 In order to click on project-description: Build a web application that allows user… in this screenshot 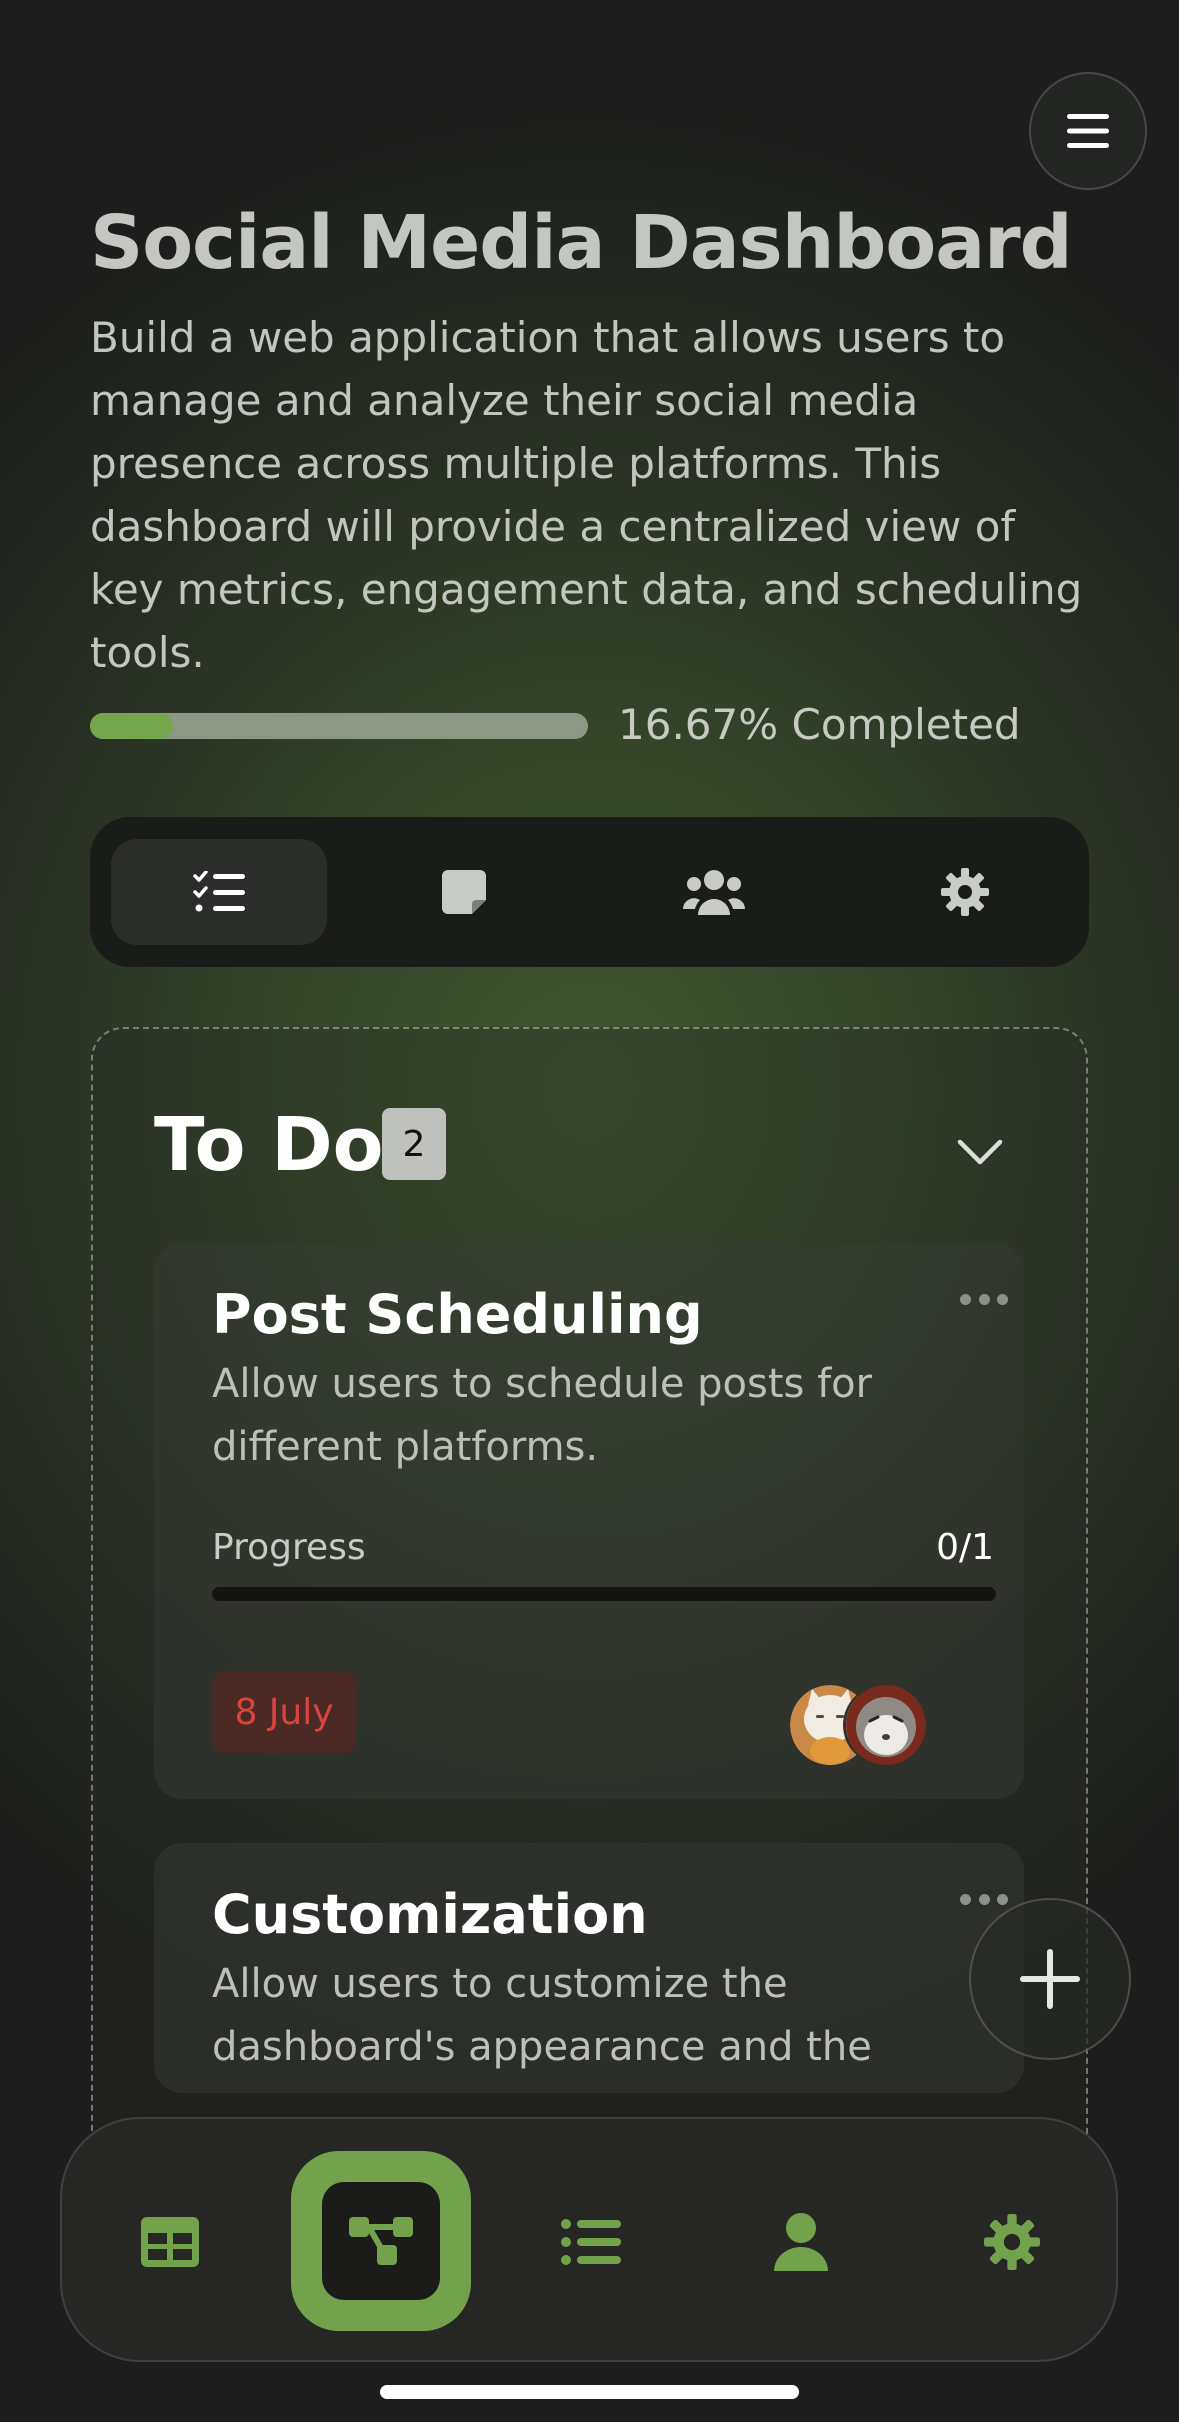, I will do `click(586, 495)`.